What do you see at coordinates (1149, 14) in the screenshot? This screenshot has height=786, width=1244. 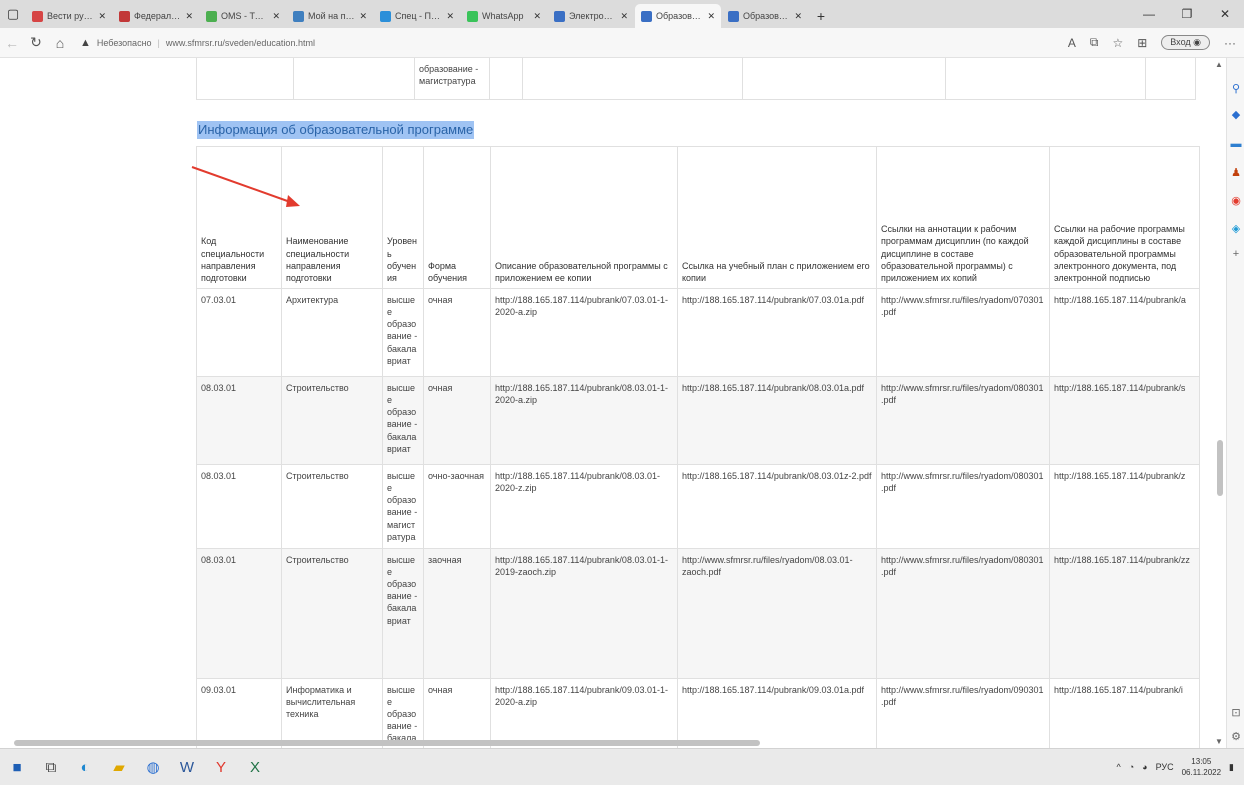 I see `minimize-icon: —` at bounding box center [1149, 14].